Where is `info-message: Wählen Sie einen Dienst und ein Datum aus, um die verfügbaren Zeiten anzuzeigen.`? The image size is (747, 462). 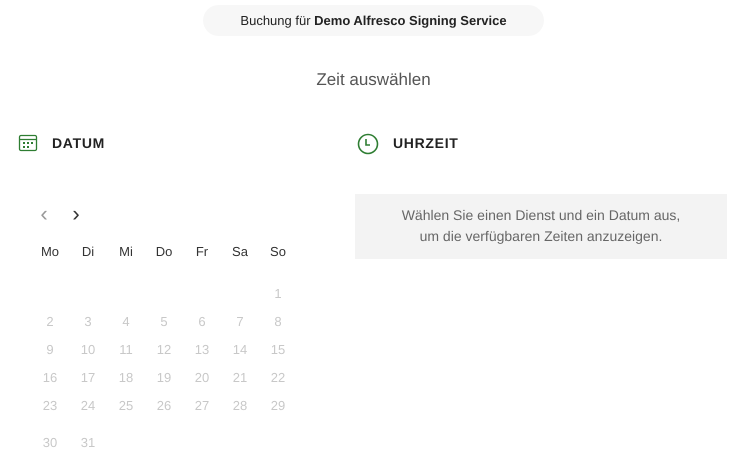
info-message: Wählen Sie einen Dienst und ein Datum aus, um die verfügbaren Zeiten anzuzeigen. is located at coordinates (541, 226).